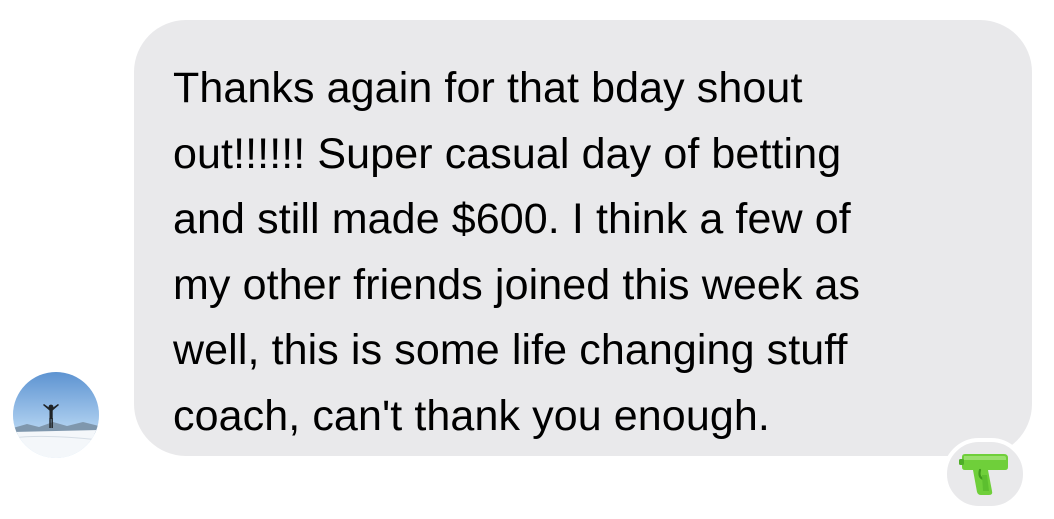 Image resolution: width=1054 pixels, height=519 pixels. I want to click on person-on-mountain-avatar-icon, so click(56, 415).